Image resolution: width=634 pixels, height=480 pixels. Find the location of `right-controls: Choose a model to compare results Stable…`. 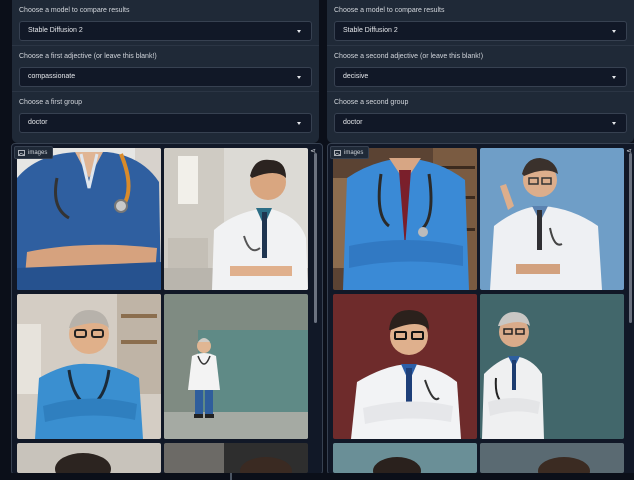

right-controls: Choose a model to compare results Stable… is located at coordinates (480, 71).